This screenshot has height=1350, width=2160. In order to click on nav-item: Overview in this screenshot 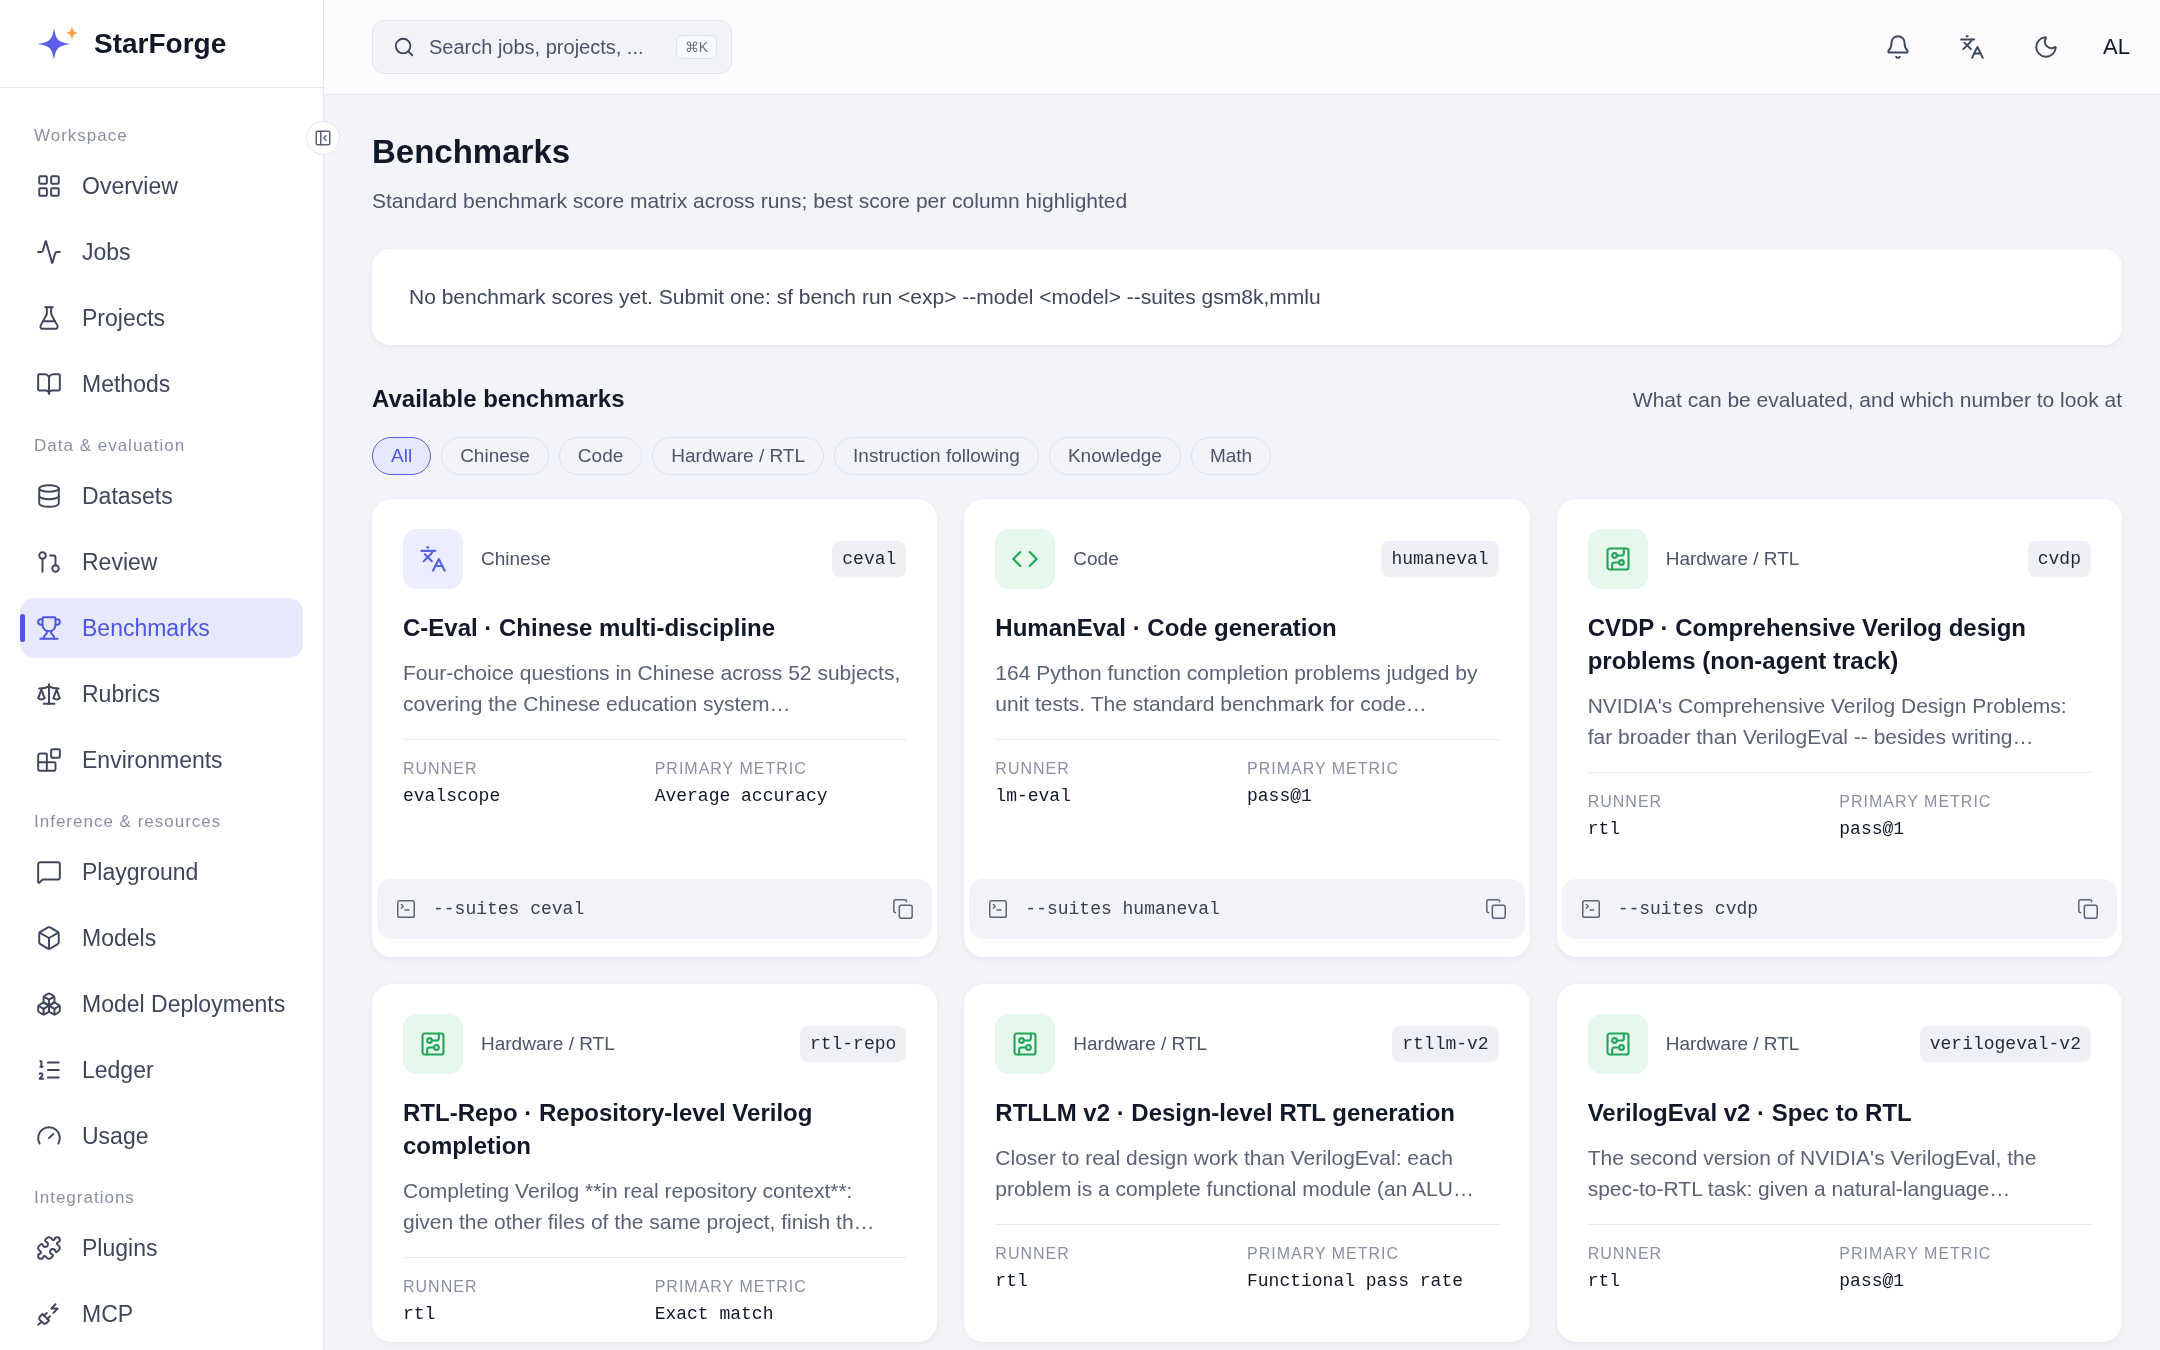, I will do `click(161, 186)`.